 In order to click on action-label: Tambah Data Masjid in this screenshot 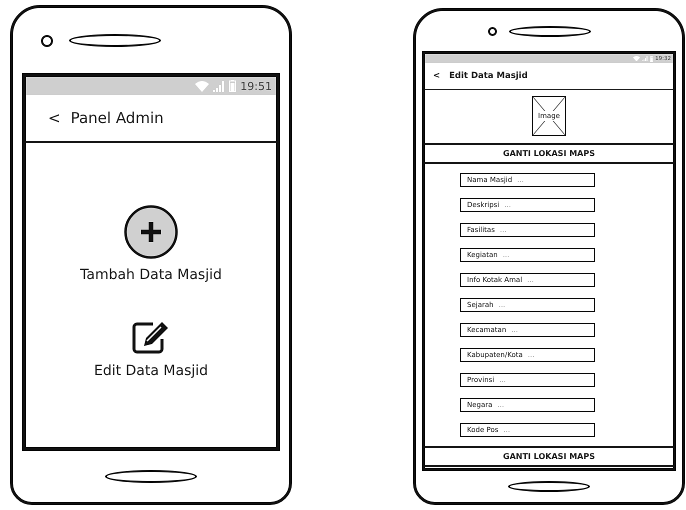, I will do `click(151, 275)`.